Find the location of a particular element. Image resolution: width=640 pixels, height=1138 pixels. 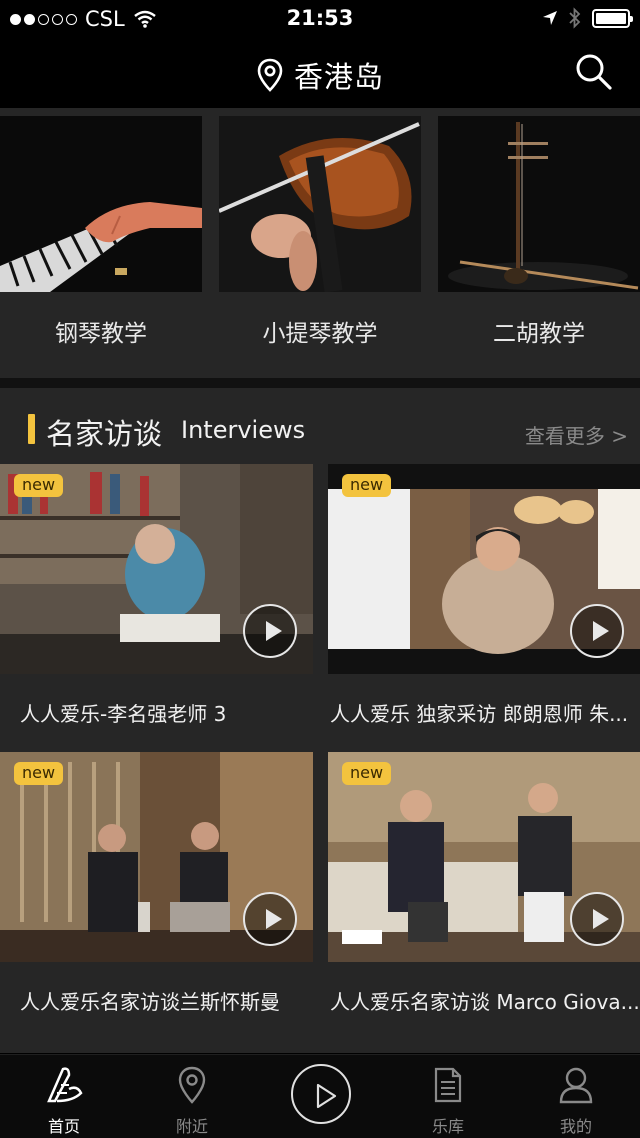

section-subtitle: Interviews is located at coordinates (243, 430).